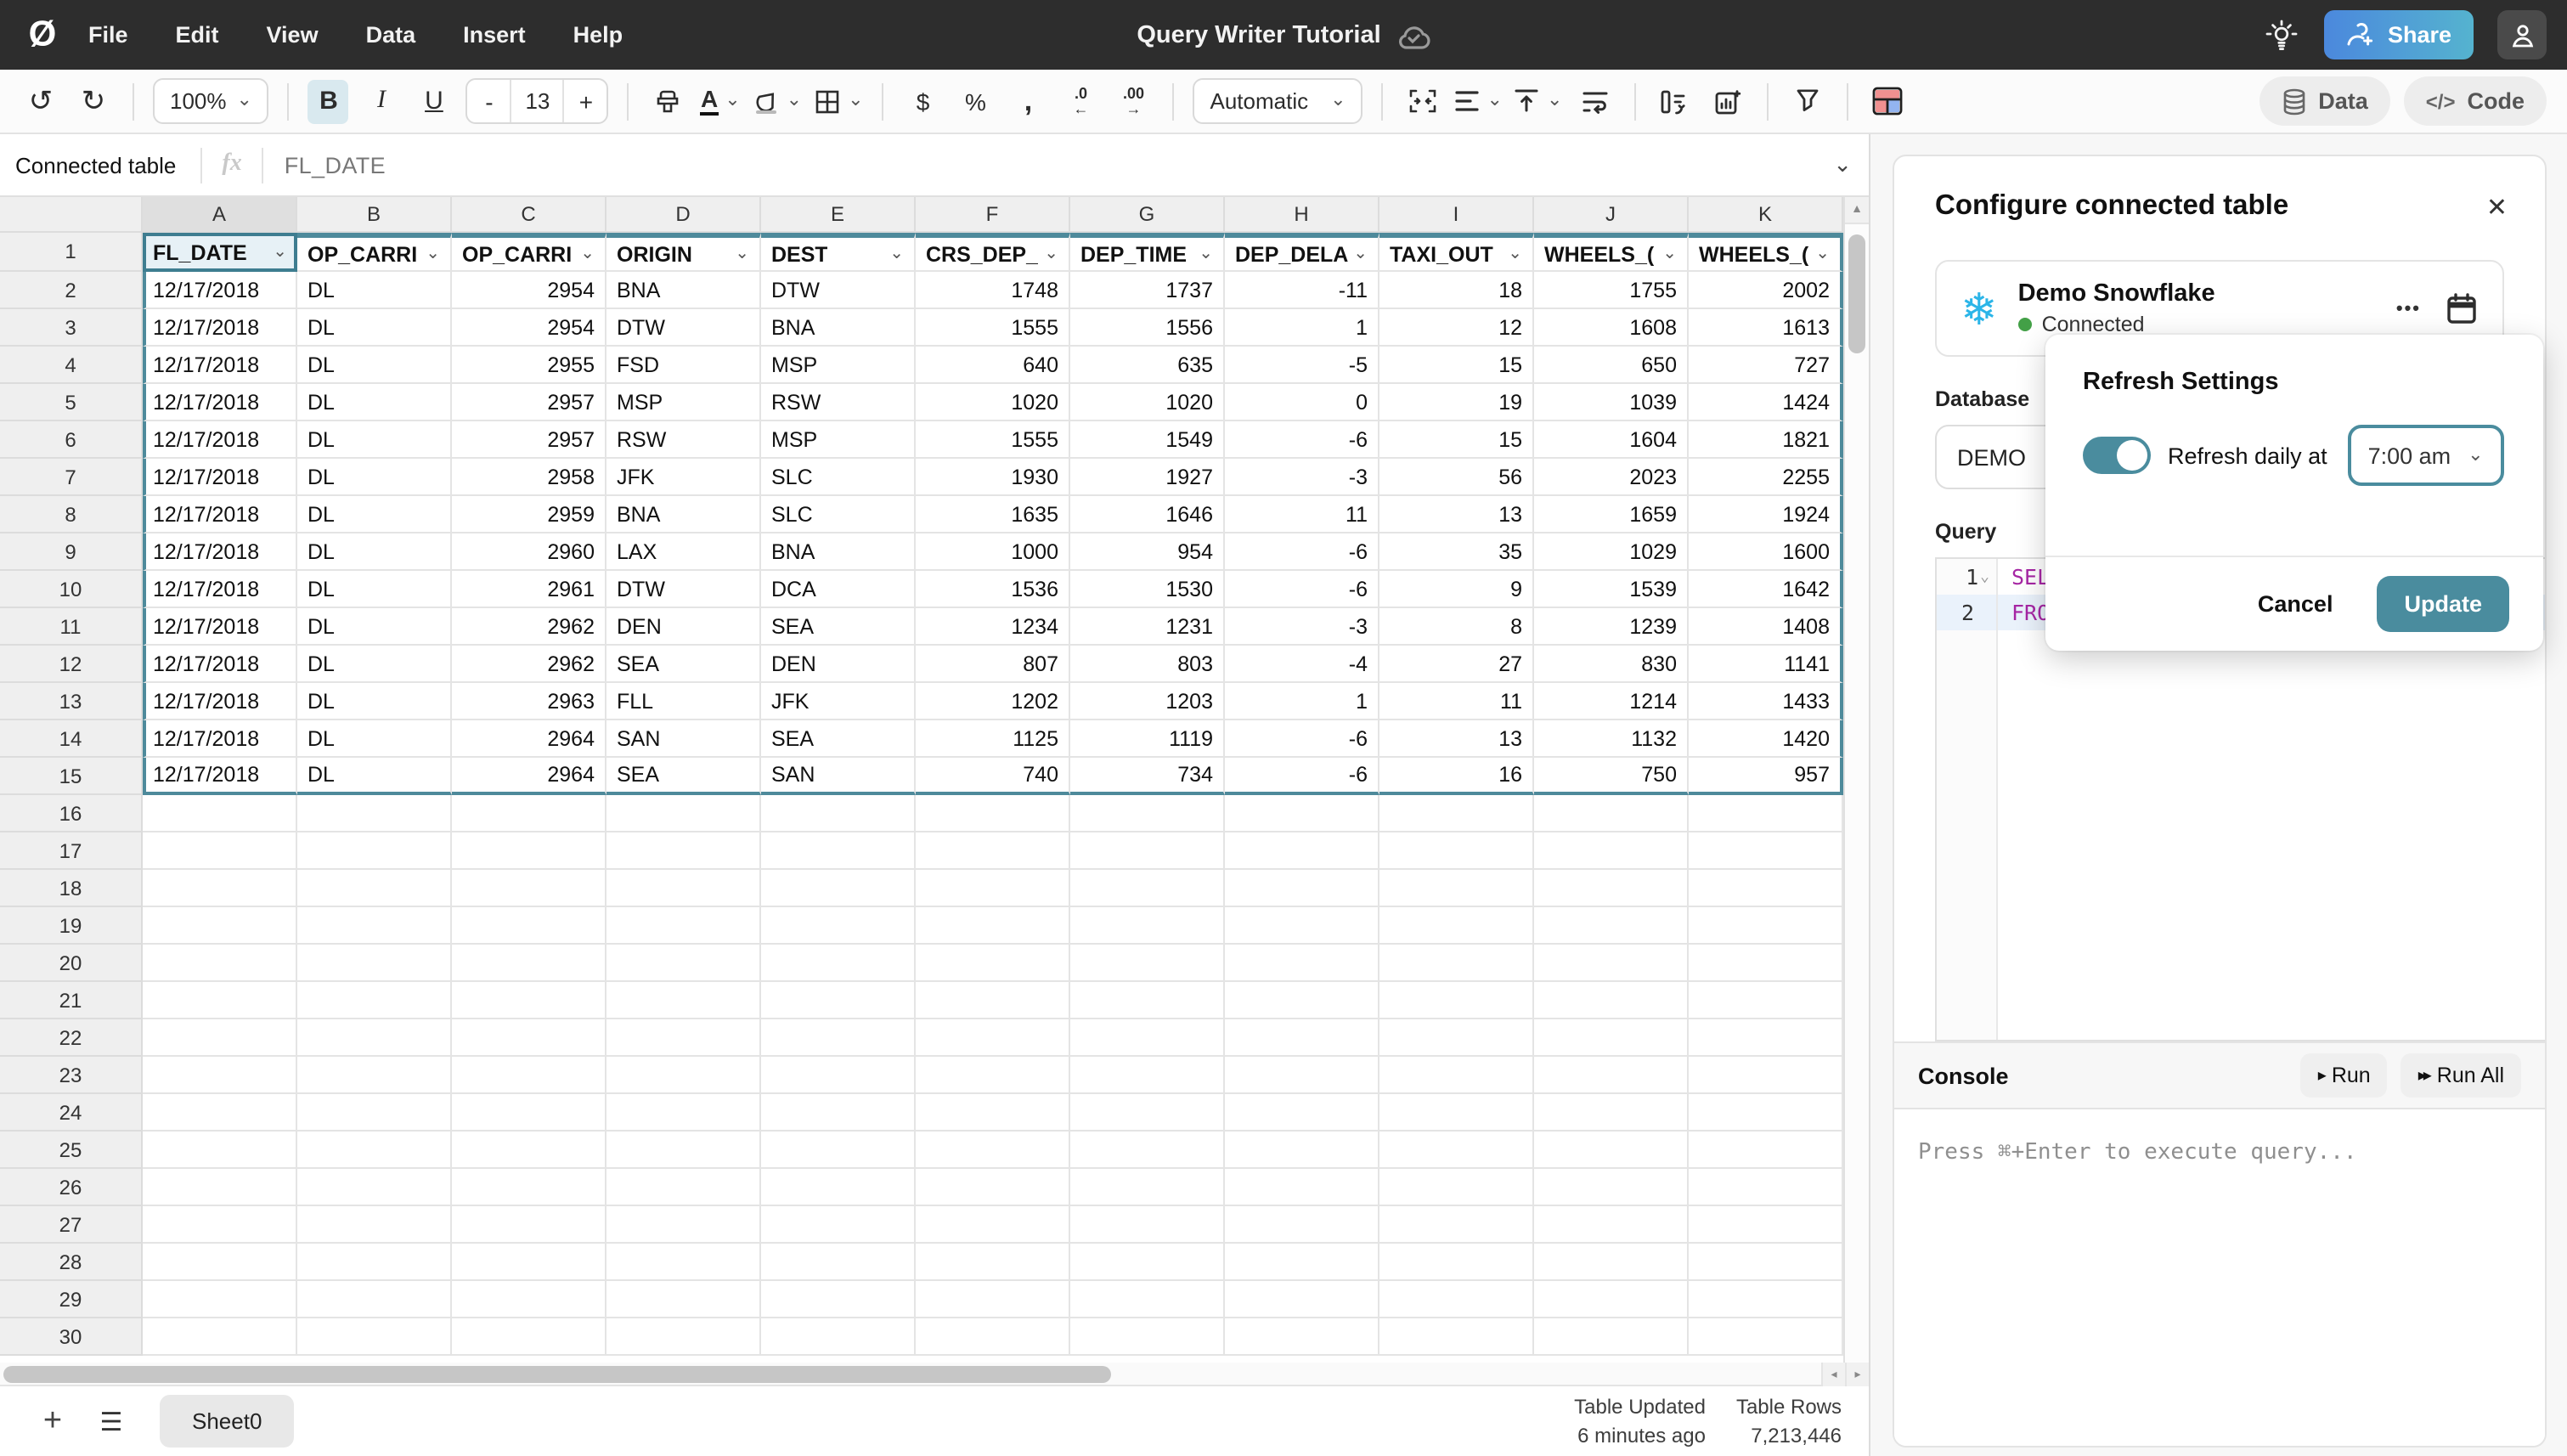 This screenshot has height=1456, width=2567. What do you see at coordinates (1612, 926) in the screenshot?
I see `cell-J19` at bounding box center [1612, 926].